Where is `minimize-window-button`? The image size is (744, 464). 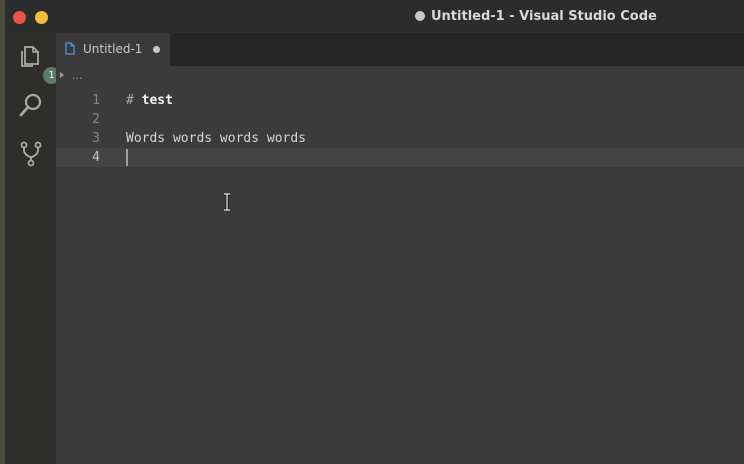 minimize-window-button is located at coordinates (41, 17).